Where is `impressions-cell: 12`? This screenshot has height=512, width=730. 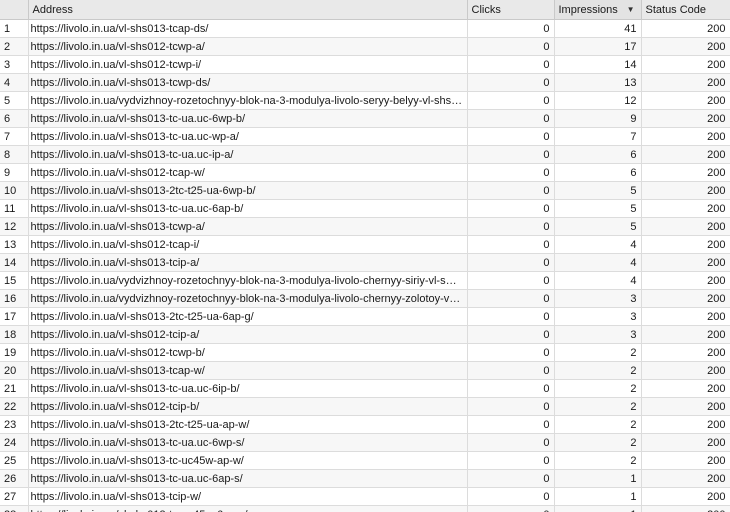
impressions-cell: 12 is located at coordinates (598, 100).